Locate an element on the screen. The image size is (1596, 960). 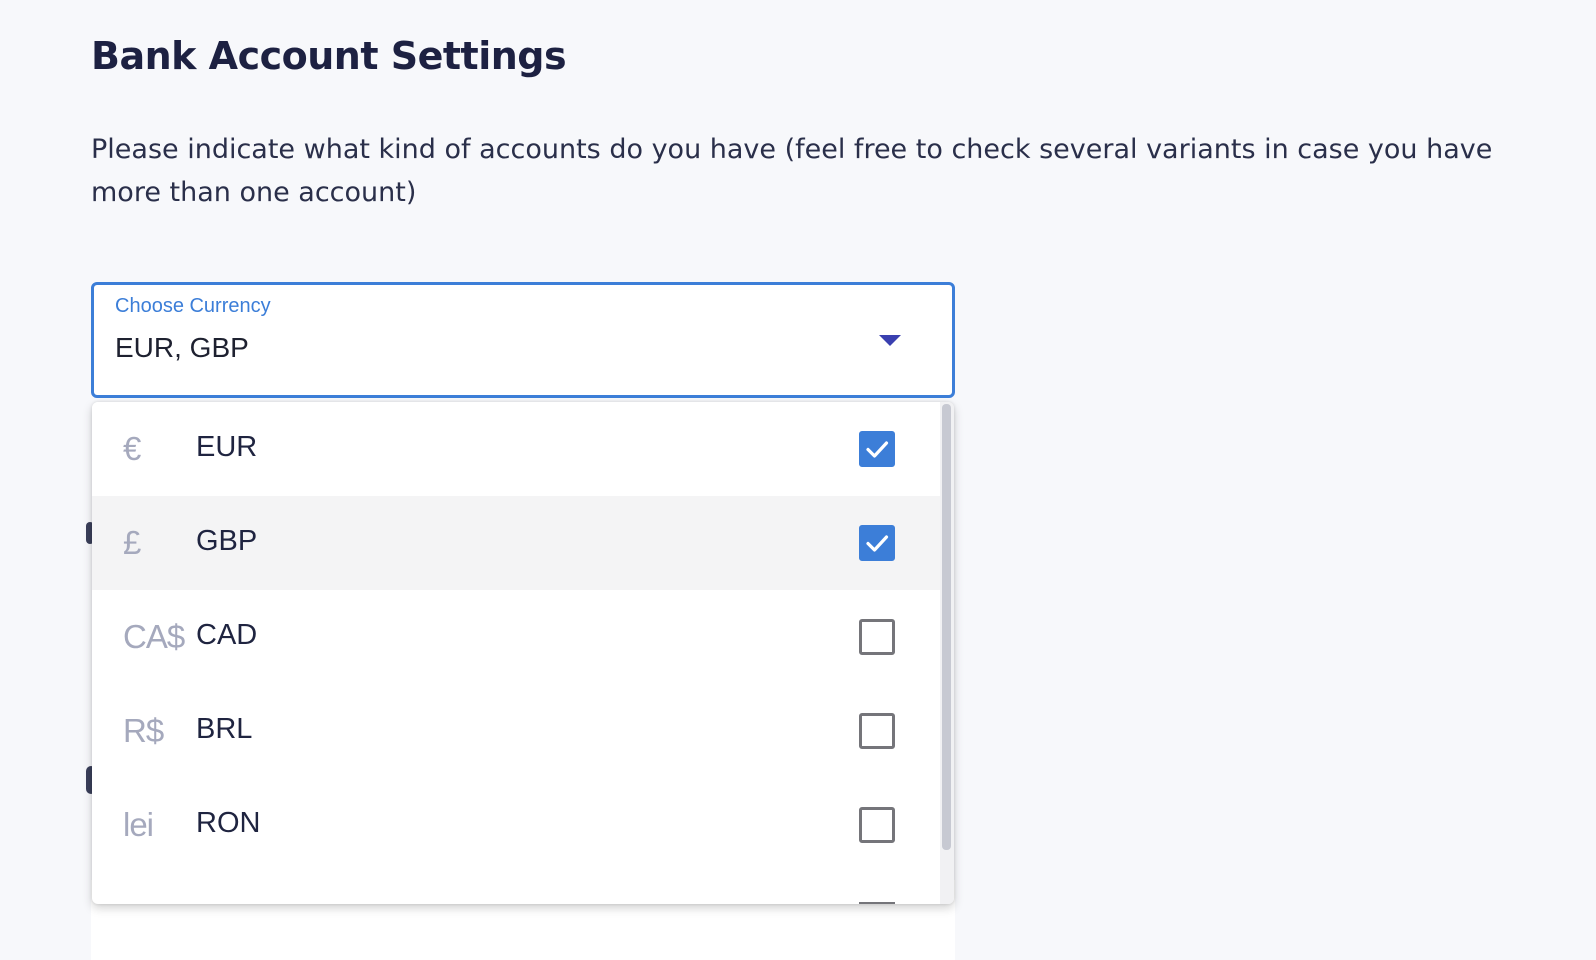
ron-checkbox is located at coordinates (877, 825).